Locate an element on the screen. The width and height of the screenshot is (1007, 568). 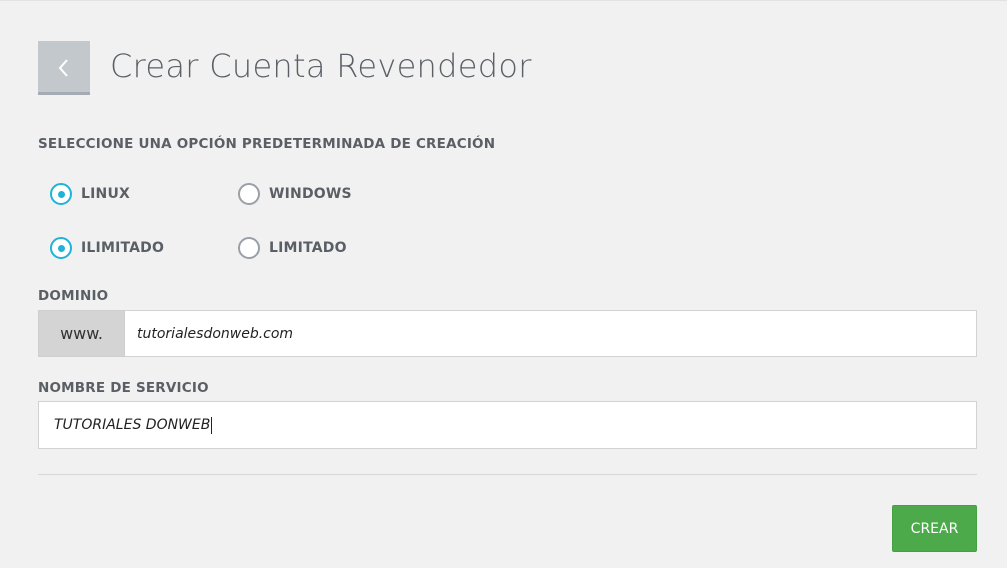
domain-prefix: www. is located at coordinates (81, 333).